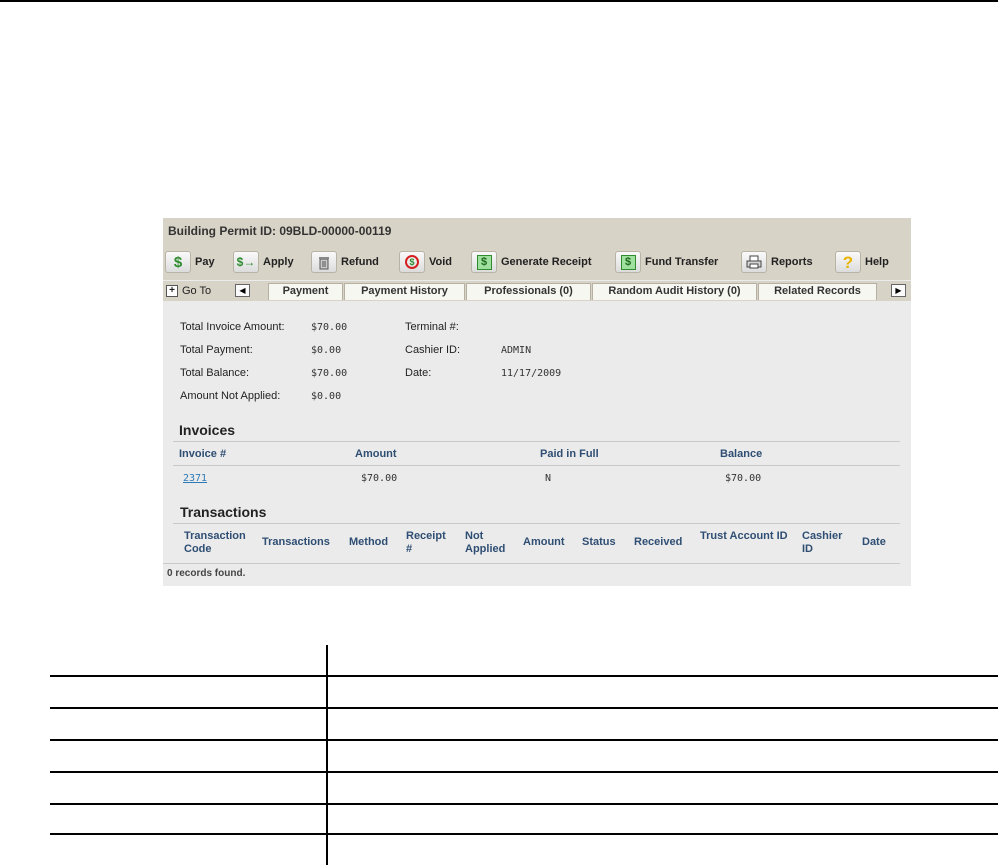 This screenshot has height=865, width=998. I want to click on top-rule, so click(499, 1).